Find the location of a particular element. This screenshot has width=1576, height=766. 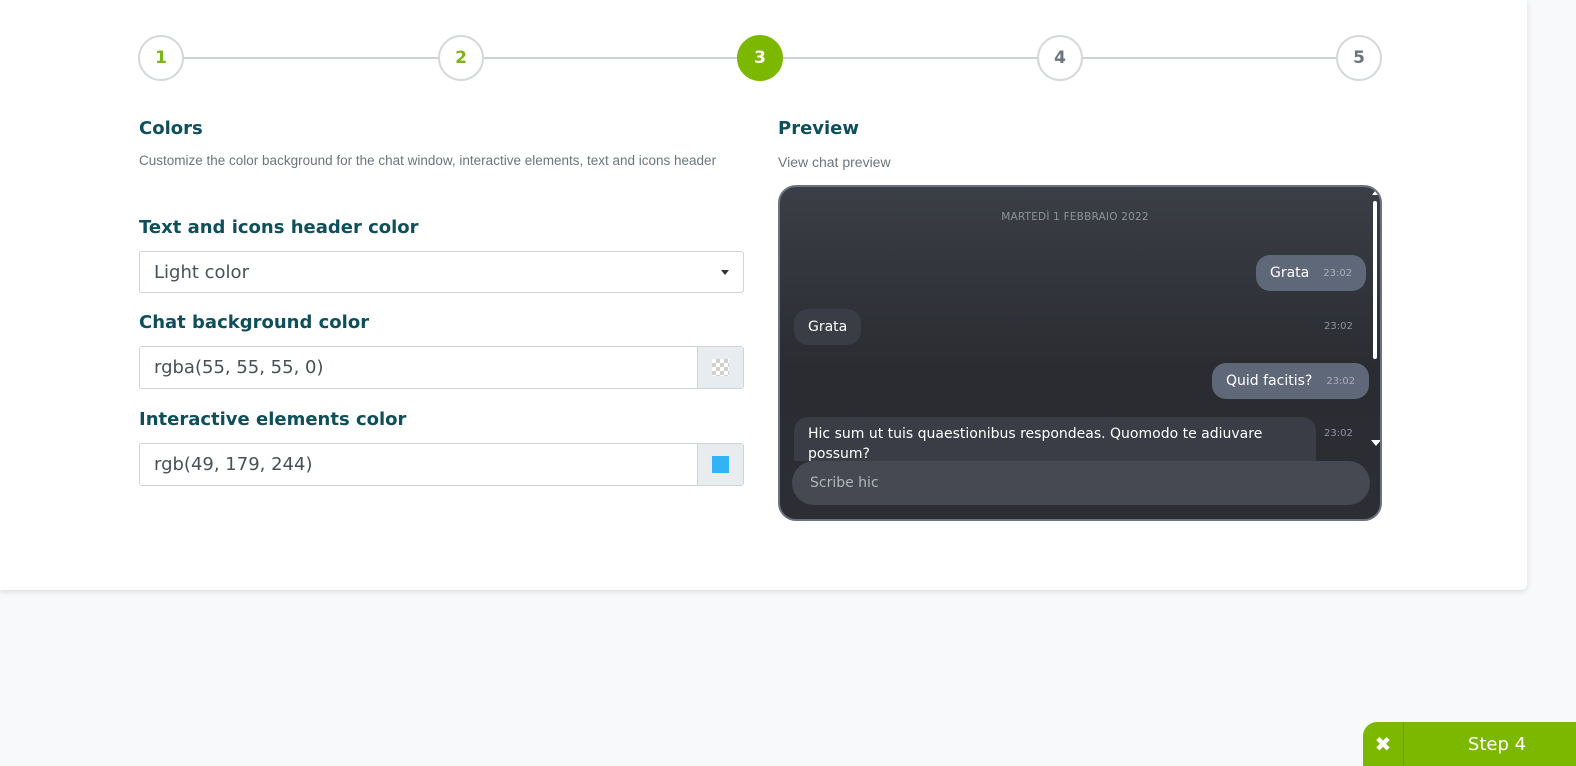

next-step-button: Step 4 is located at coordinates (1490, 744).